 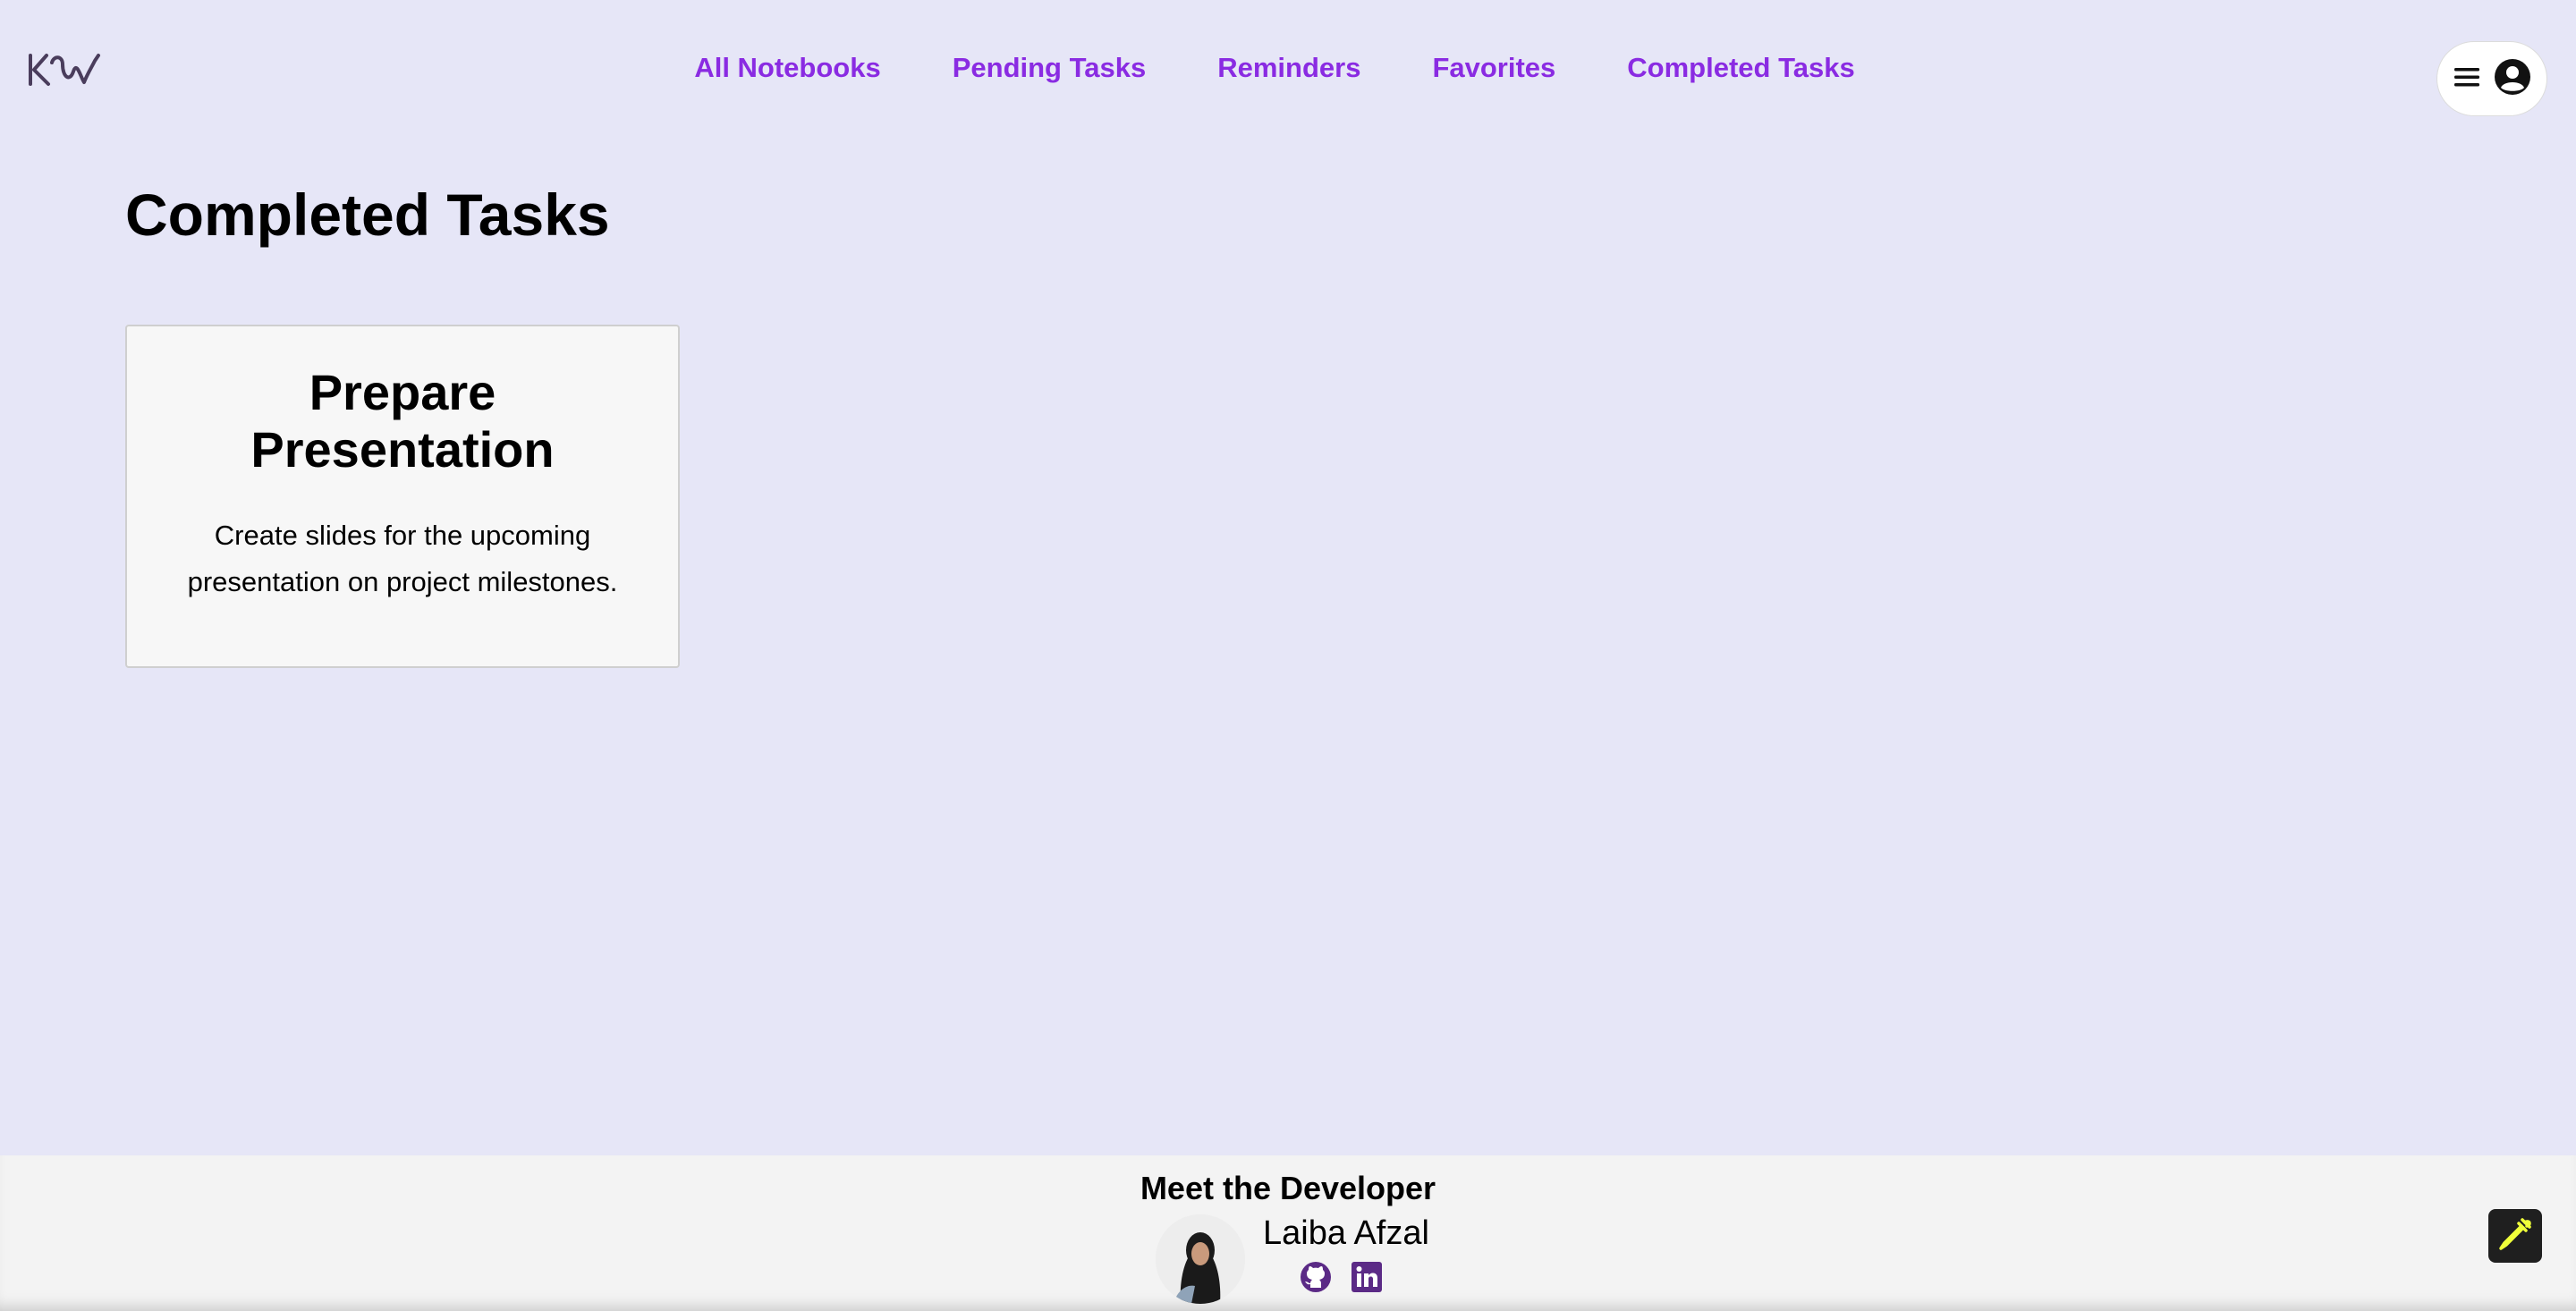 What do you see at coordinates (2491, 78) in the screenshot?
I see `user-menu-button` at bounding box center [2491, 78].